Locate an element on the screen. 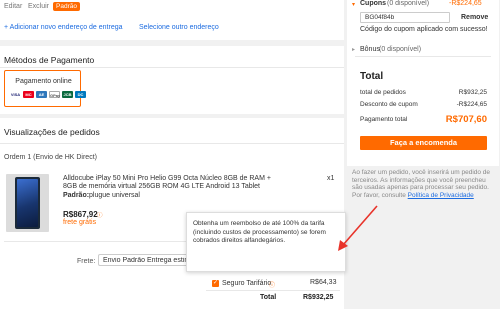 The image size is (500, 309). summary-total-title: Total is located at coordinates (372, 76).